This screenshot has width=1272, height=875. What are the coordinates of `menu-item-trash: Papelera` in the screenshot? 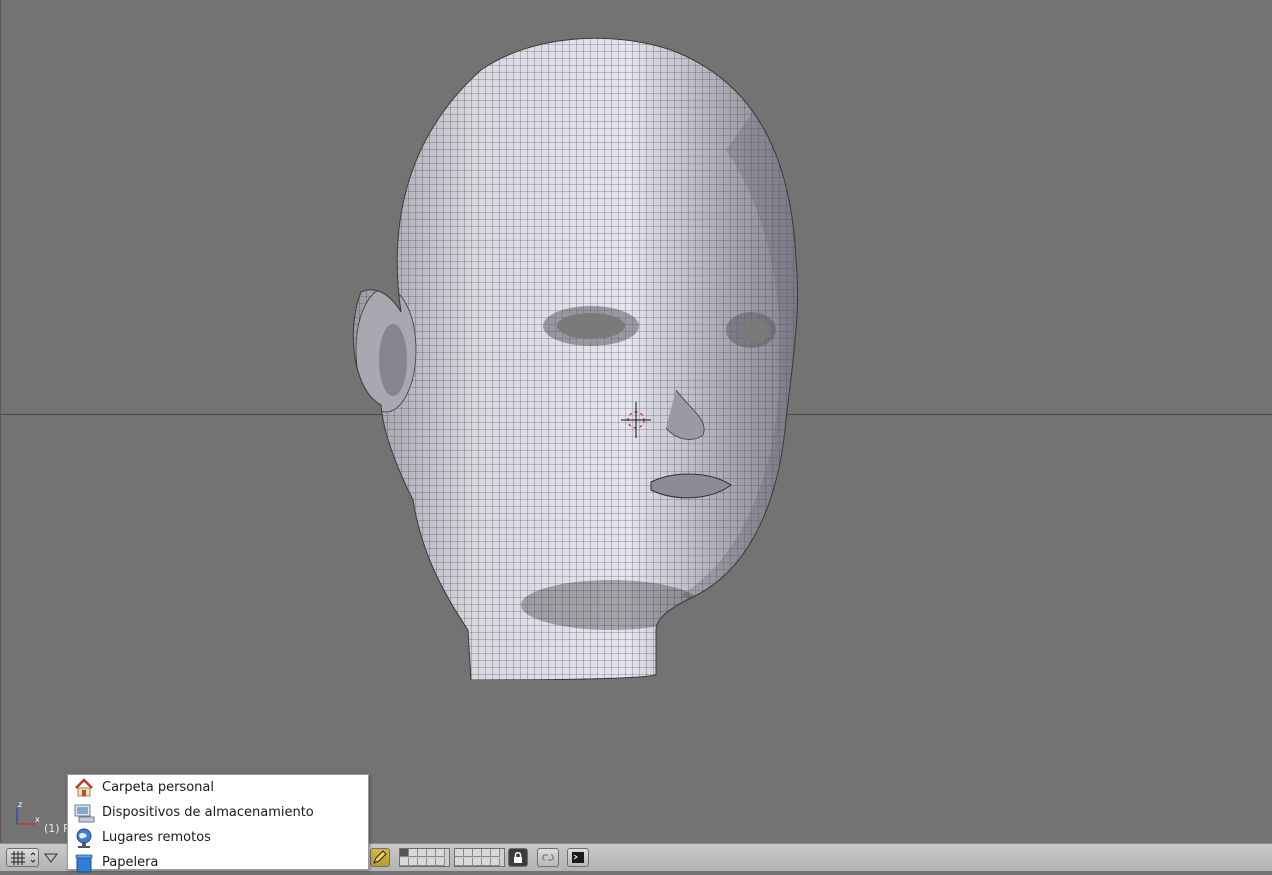 It's located at (218, 862).